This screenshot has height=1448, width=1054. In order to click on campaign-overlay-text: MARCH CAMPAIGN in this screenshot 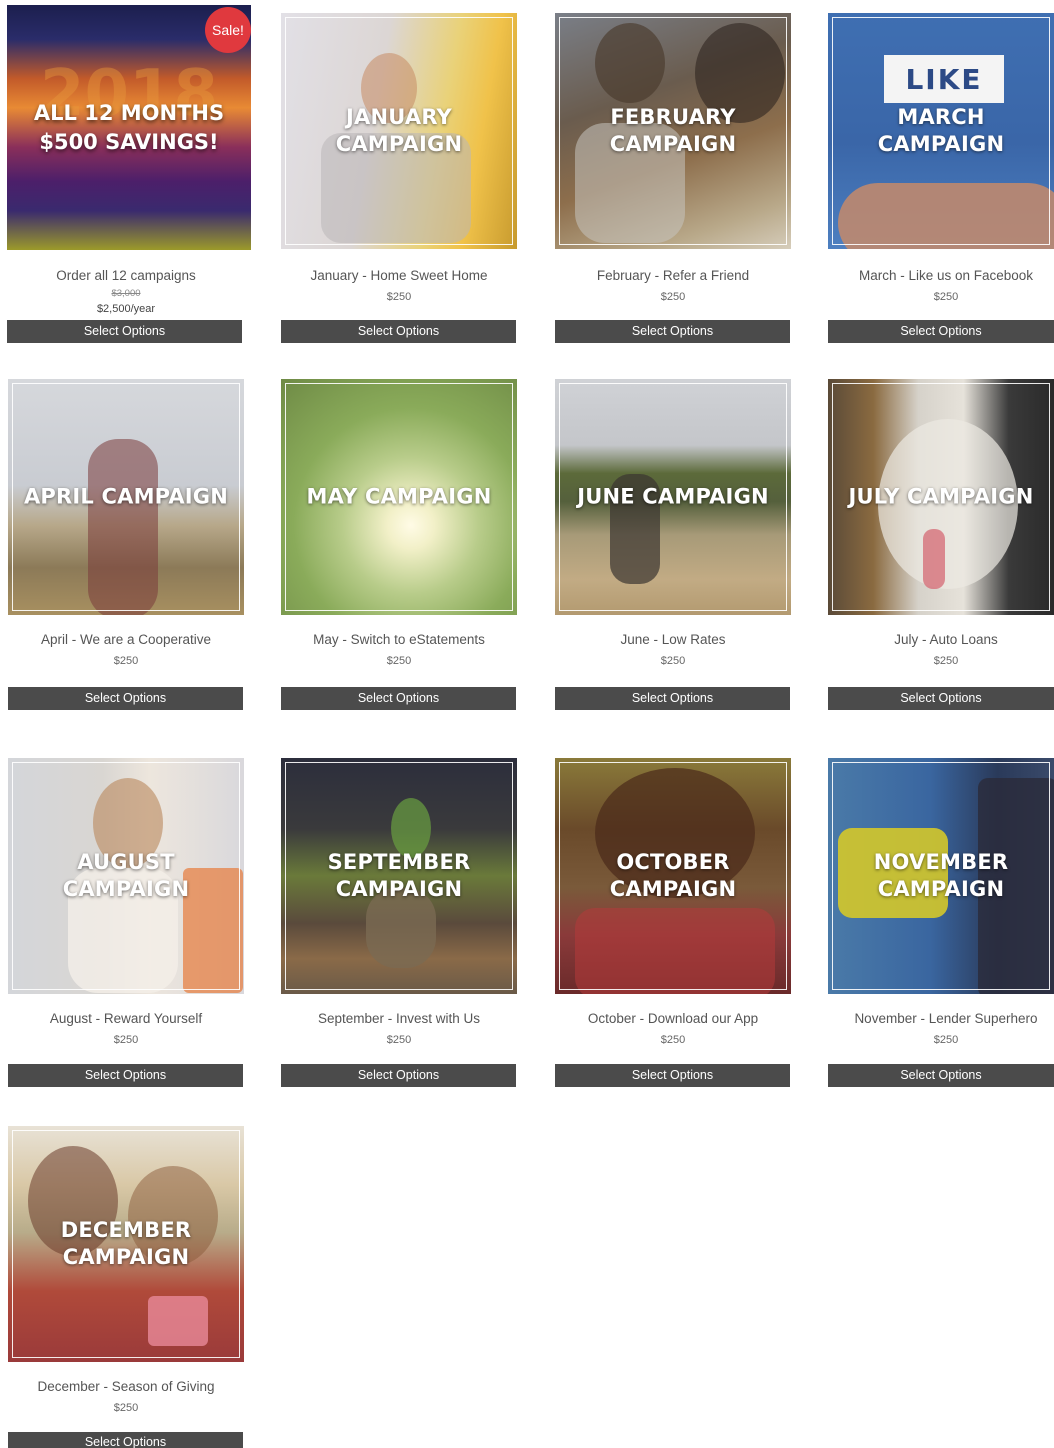, I will do `click(941, 130)`.